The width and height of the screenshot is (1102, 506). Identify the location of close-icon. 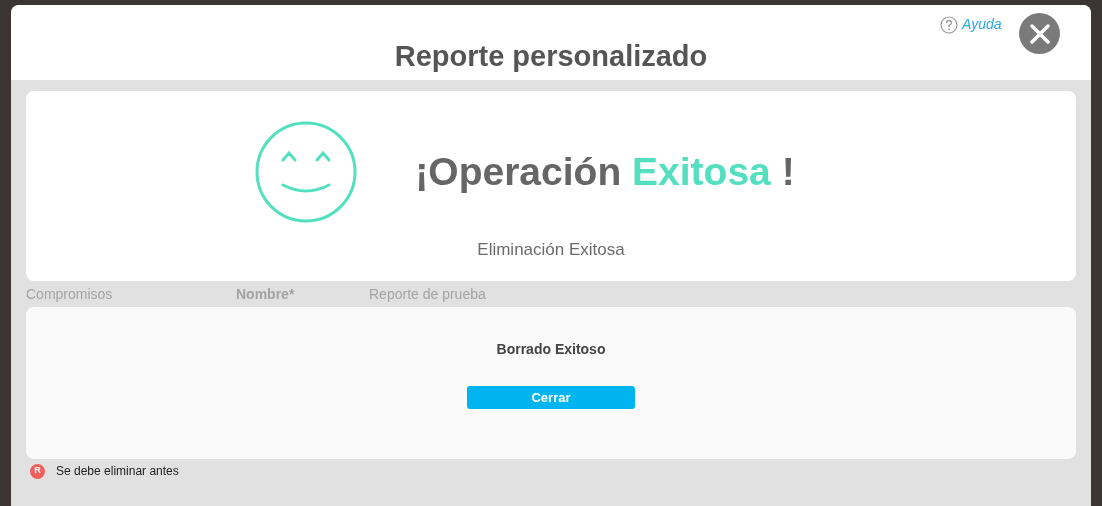
(1039, 33).